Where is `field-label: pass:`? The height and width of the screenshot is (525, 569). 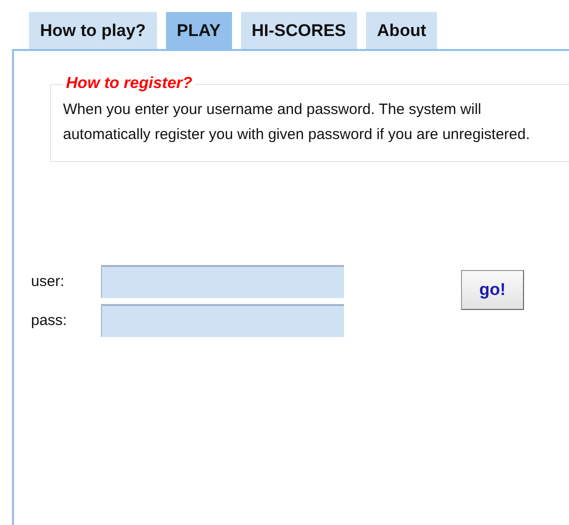
field-label: pass: is located at coordinates (49, 320).